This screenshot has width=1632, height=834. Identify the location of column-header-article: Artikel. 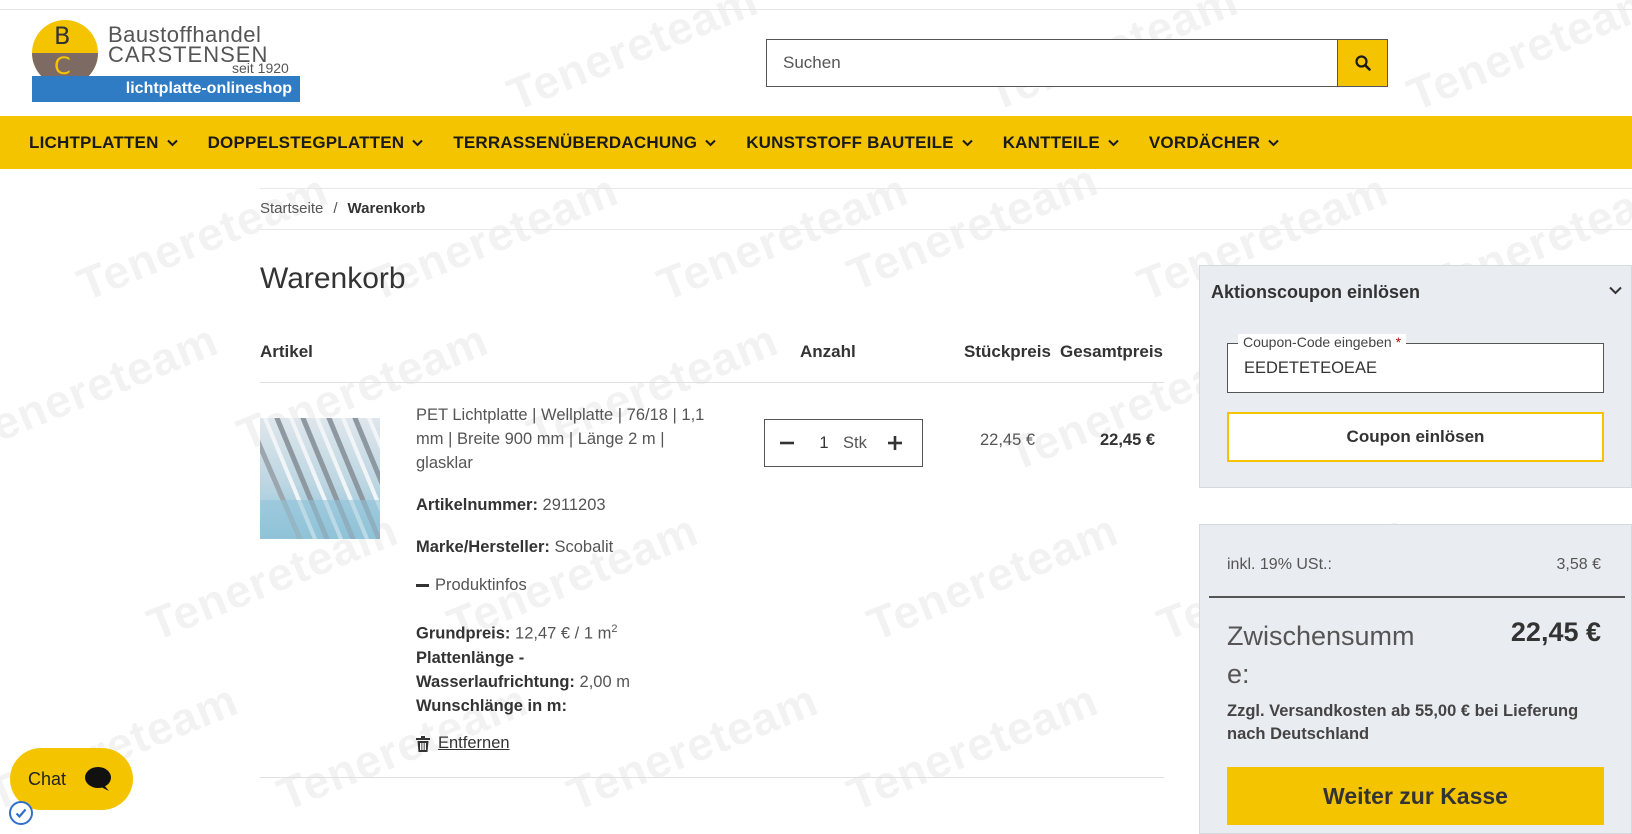
(286, 351).